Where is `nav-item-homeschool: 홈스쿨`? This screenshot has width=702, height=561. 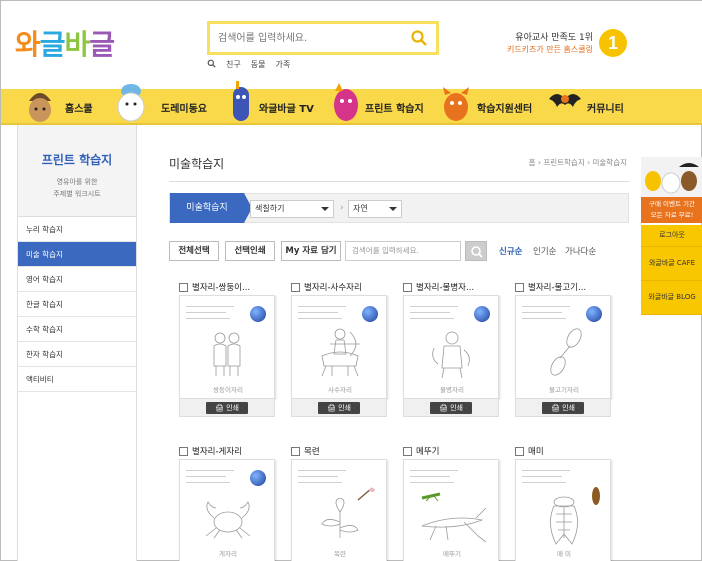 nav-item-homeschool: 홈스쿨 is located at coordinates (58, 107).